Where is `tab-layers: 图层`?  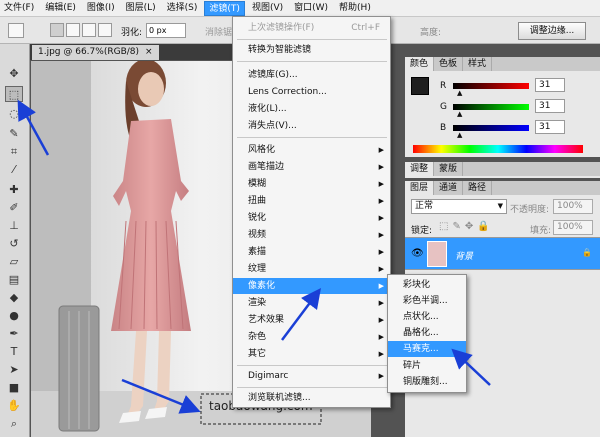
tab-layers: 图层 is located at coordinates (420, 188).